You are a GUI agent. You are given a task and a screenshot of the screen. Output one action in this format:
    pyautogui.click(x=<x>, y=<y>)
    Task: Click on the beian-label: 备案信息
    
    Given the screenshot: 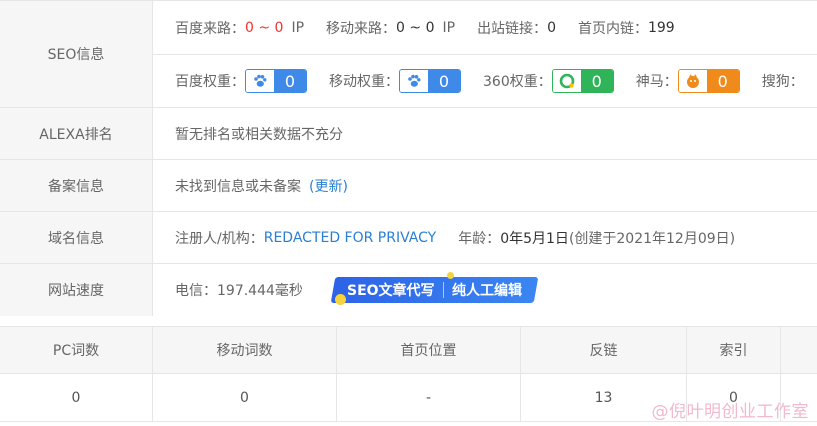 What is the action you would take?
    pyautogui.click(x=76, y=185)
    